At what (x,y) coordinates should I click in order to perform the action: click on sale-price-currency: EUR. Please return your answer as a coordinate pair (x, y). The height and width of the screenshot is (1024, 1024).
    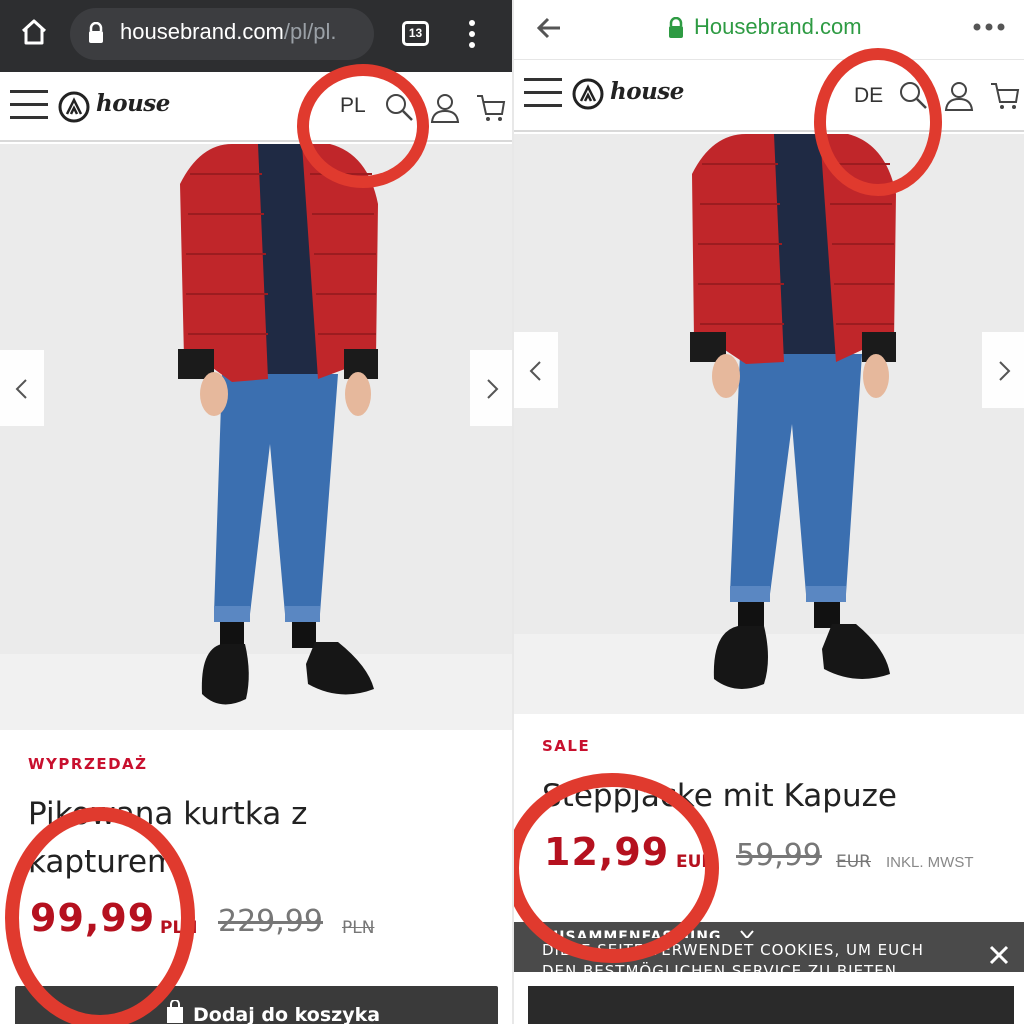
    Looking at the image, I should click on (695, 862).